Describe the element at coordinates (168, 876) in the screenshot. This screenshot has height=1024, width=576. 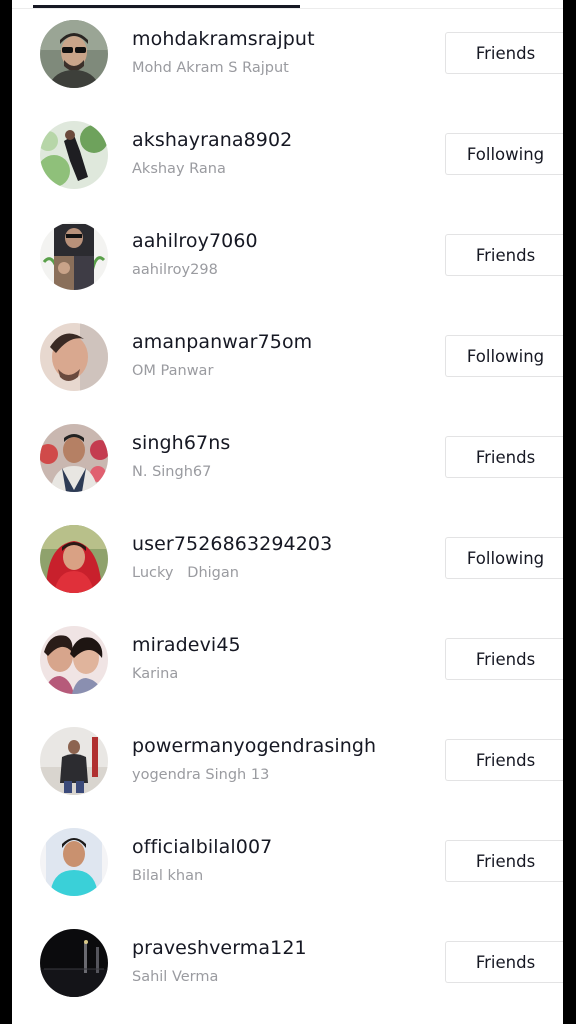
I see `nickname: Bilal khan` at that location.